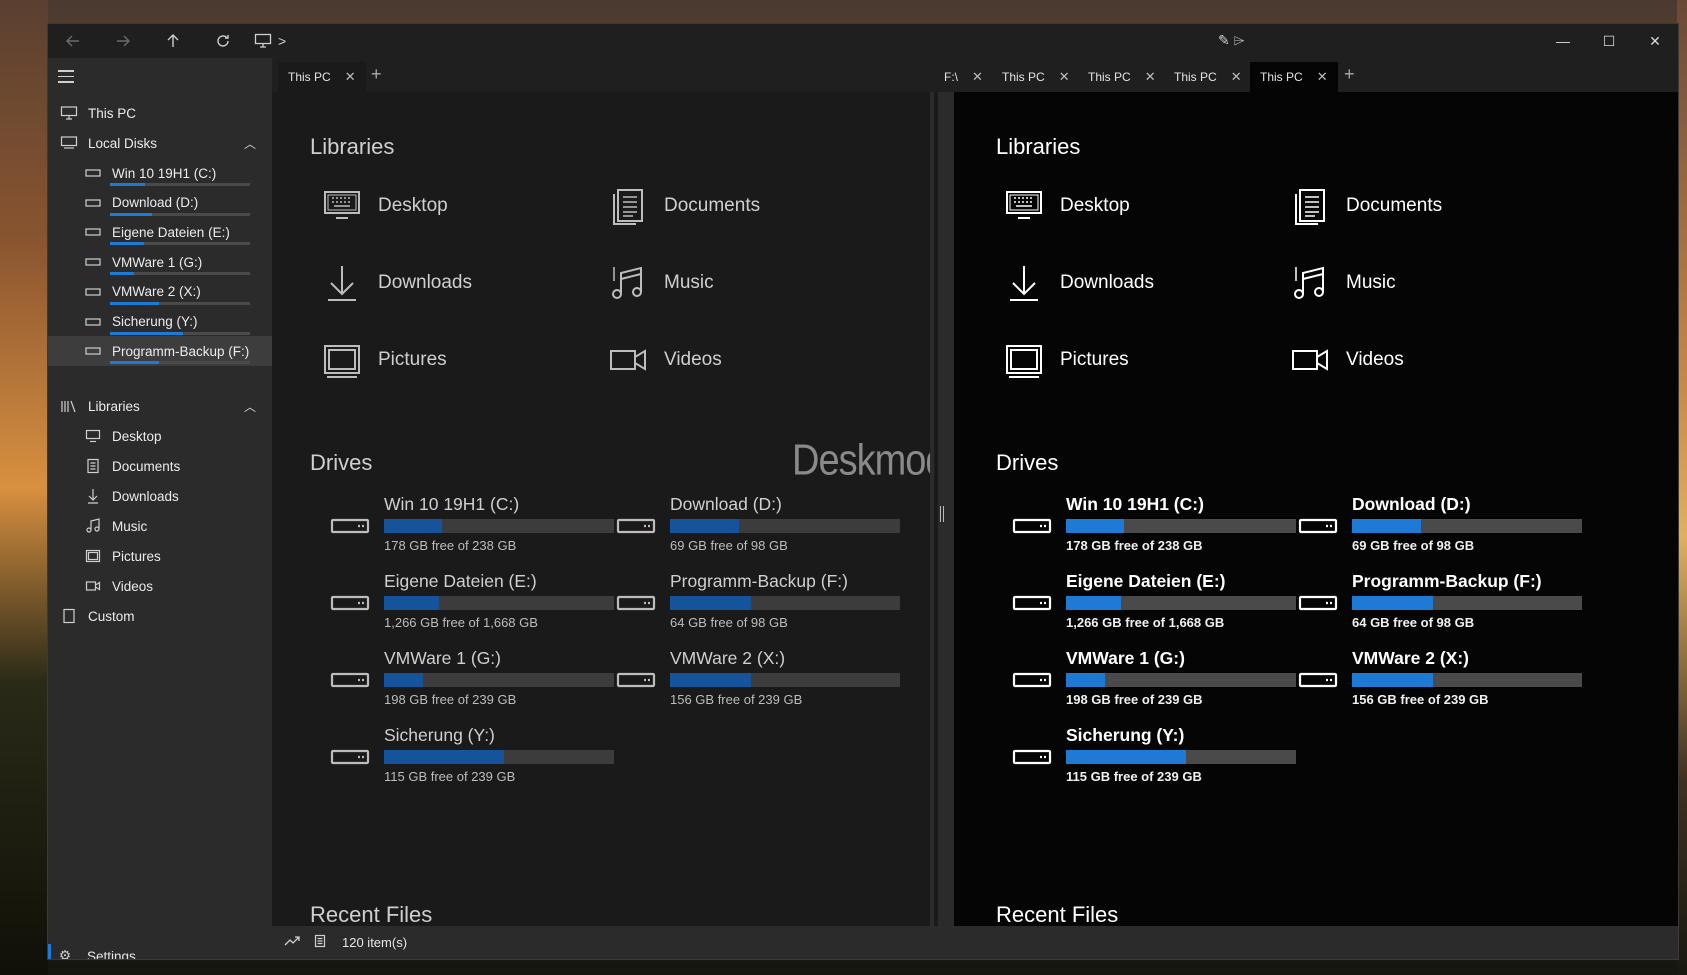 The width and height of the screenshot is (1687, 975). I want to click on trend-icon, so click(294, 942).